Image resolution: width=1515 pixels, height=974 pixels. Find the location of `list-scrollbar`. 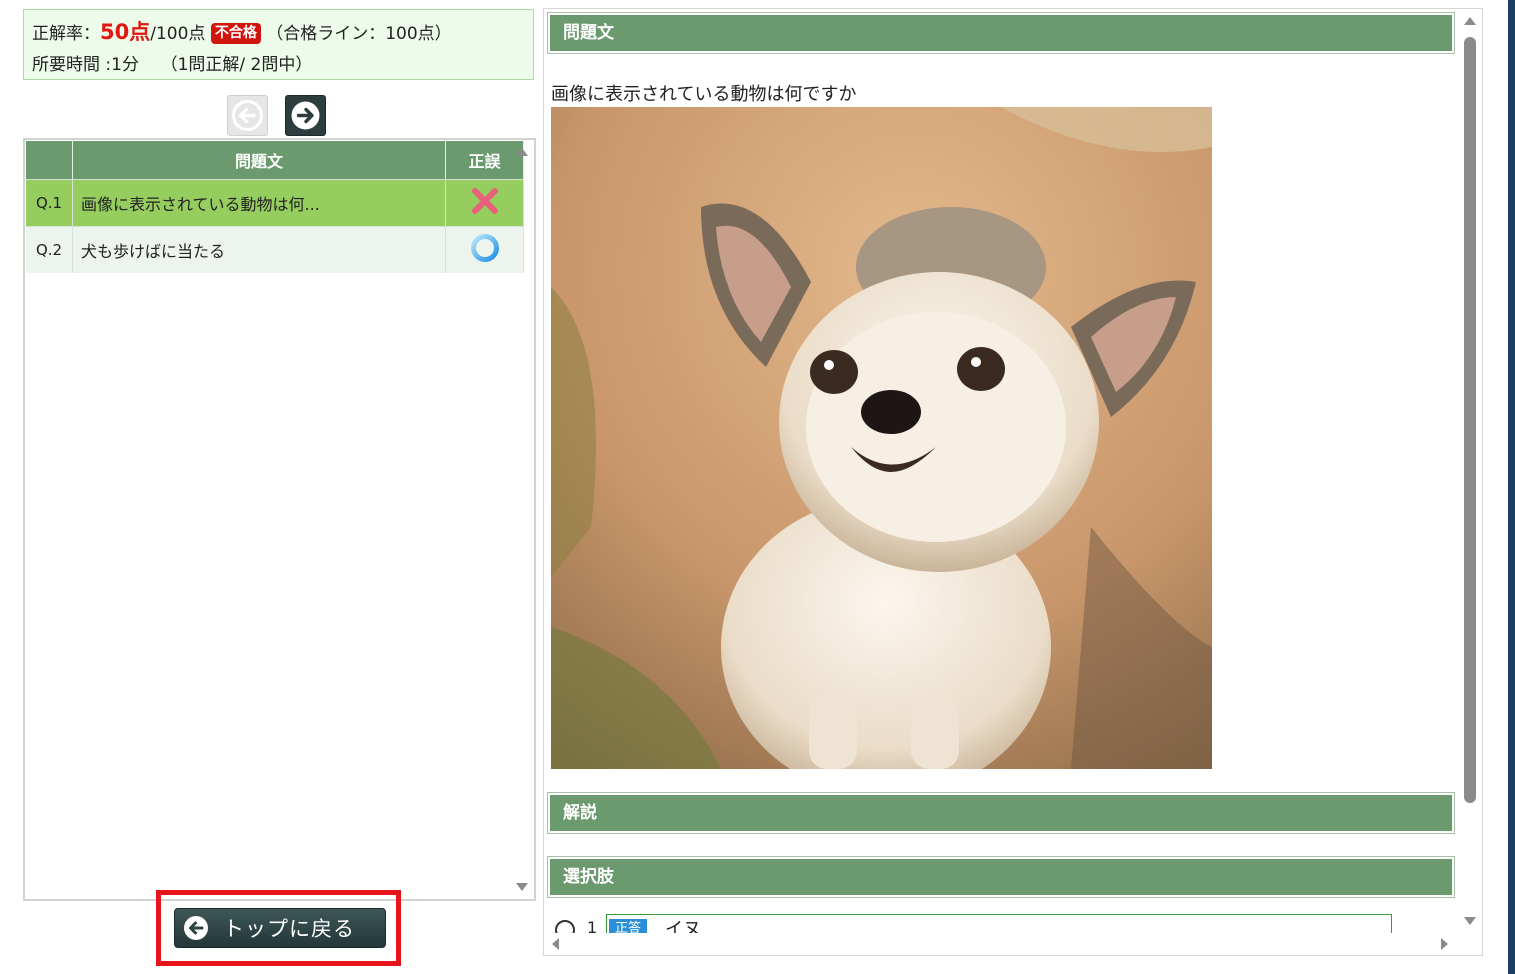

list-scrollbar is located at coordinates (522, 519).